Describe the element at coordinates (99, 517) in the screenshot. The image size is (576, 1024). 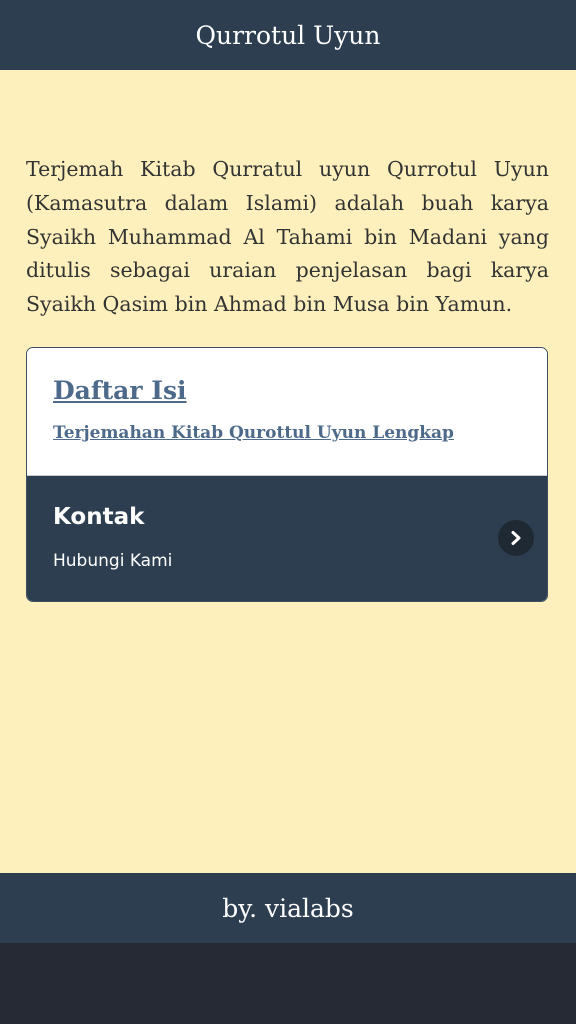
I see `contact-title: Kontak` at that location.